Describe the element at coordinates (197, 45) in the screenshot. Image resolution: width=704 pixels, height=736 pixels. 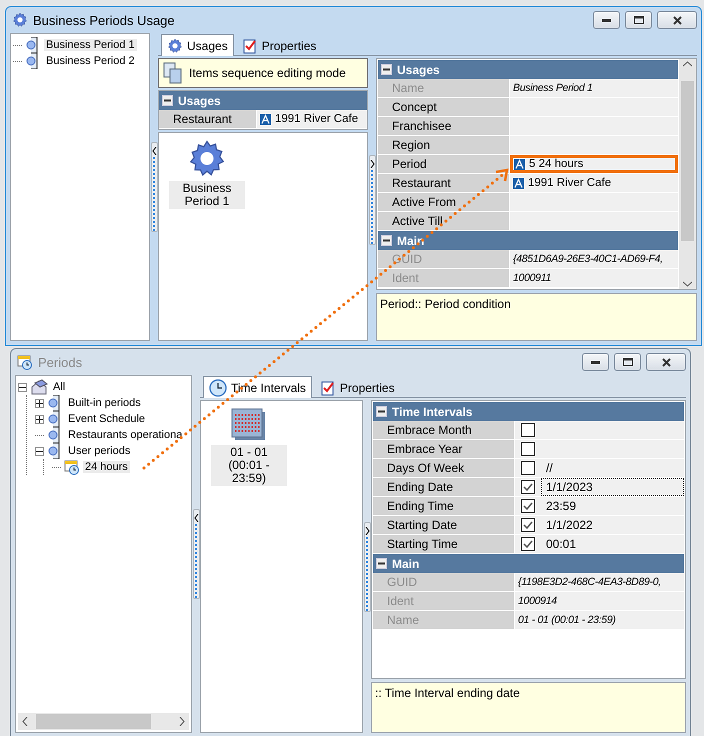
I see `tab: Usages` at that location.